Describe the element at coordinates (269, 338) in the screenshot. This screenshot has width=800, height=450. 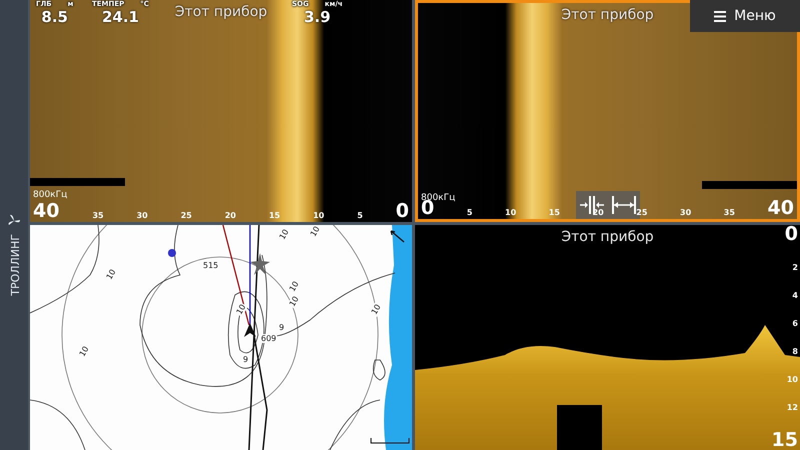
I see `map-depth-label: 609` at that location.